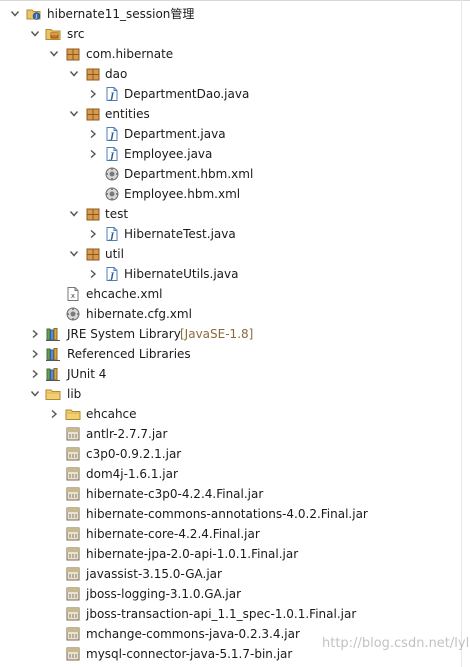 This screenshot has width=470, height=667. Describe the element at coordinates (134, 454) in the screenshot. I see `jar-label: c3p0-0.9.2.1.jar` at that location.